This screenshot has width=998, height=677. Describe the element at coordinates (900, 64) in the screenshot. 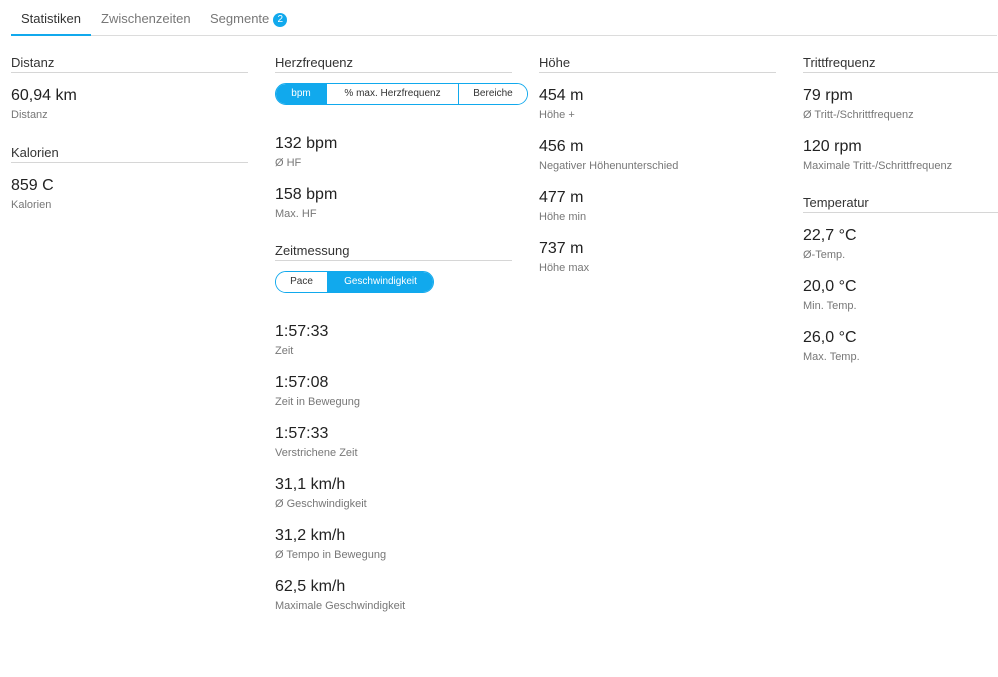

I see `section-title-trittfrequenz: Trittfrequenz` at that location.